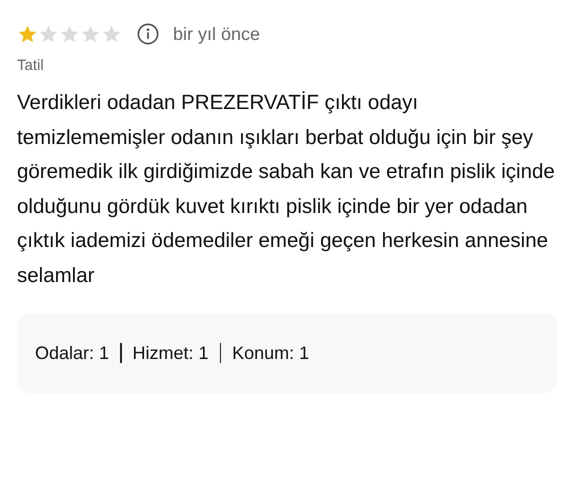 The width and height of the screenshot is (580, 485). Describe the element at coordinates (148, 34) in the screenshot. I see `info-icon` at that location.